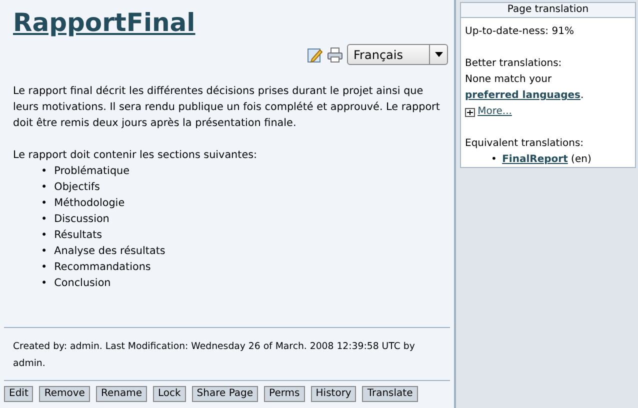  What do you see at coordinates (19, 394) in the screenshot?
I see `action-button: Edit` at bounding box center [19, 394].